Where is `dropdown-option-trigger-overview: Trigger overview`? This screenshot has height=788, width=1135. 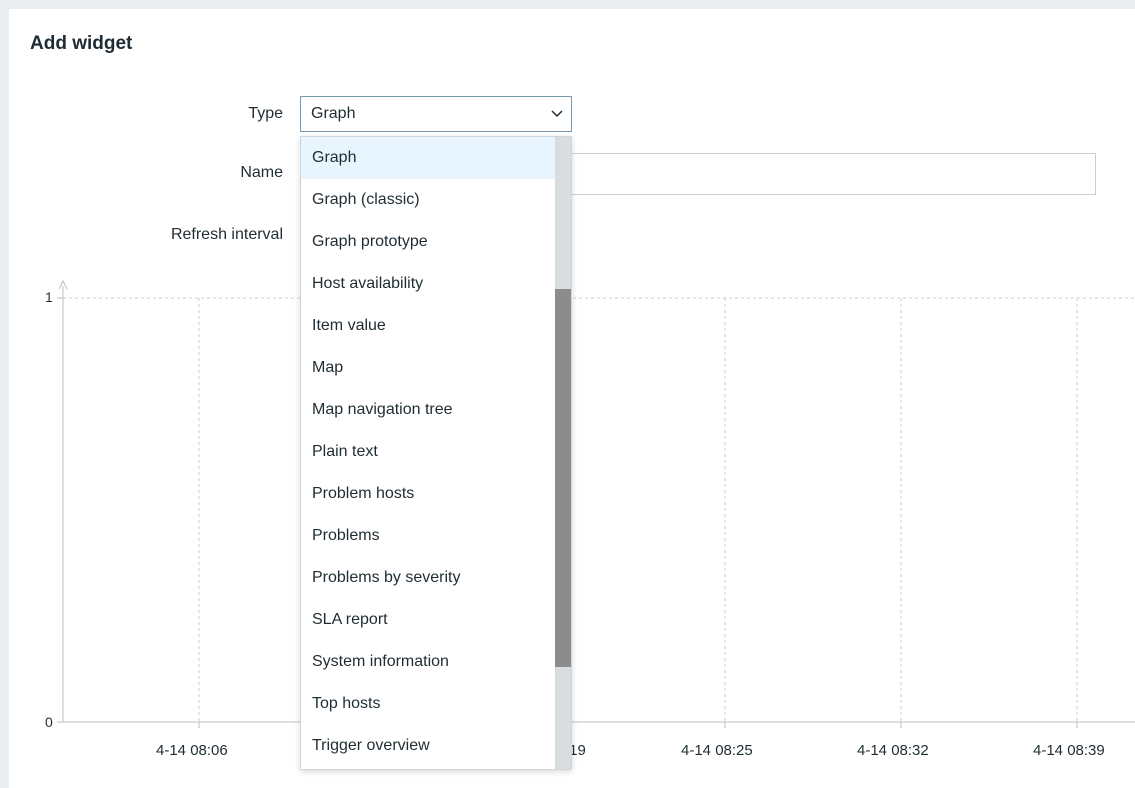 dropdown-option-trigger-overview: Trigger overview is located at coordinates (428, 746).